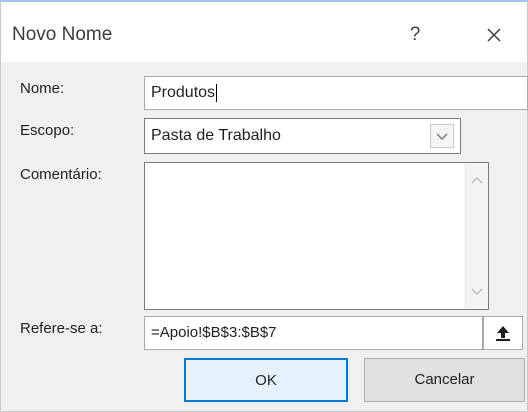  What do you see at coordinates (217, 92) in the screenshot?
I see `text-caret` at bounding box center [217, 92].